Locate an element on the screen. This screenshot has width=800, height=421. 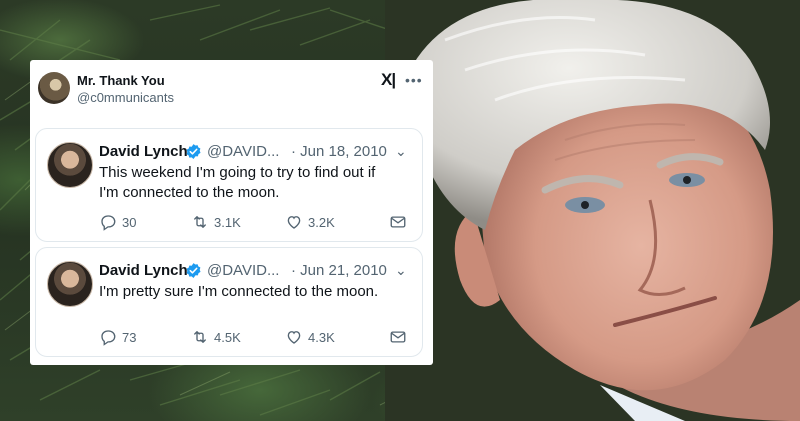
retweet-count: 4.5K is located at coordinates (227, 337).